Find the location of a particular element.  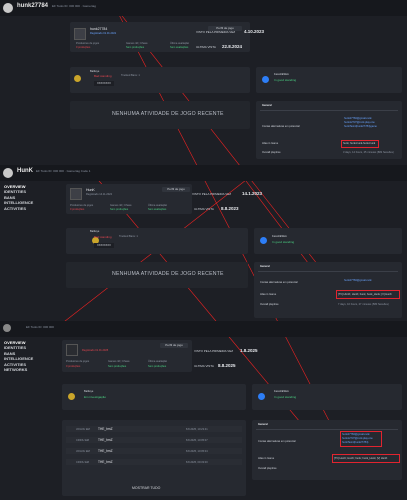

alt-account-link: hunkTest1(hunk27784)game is located at coordinates (360, 126).